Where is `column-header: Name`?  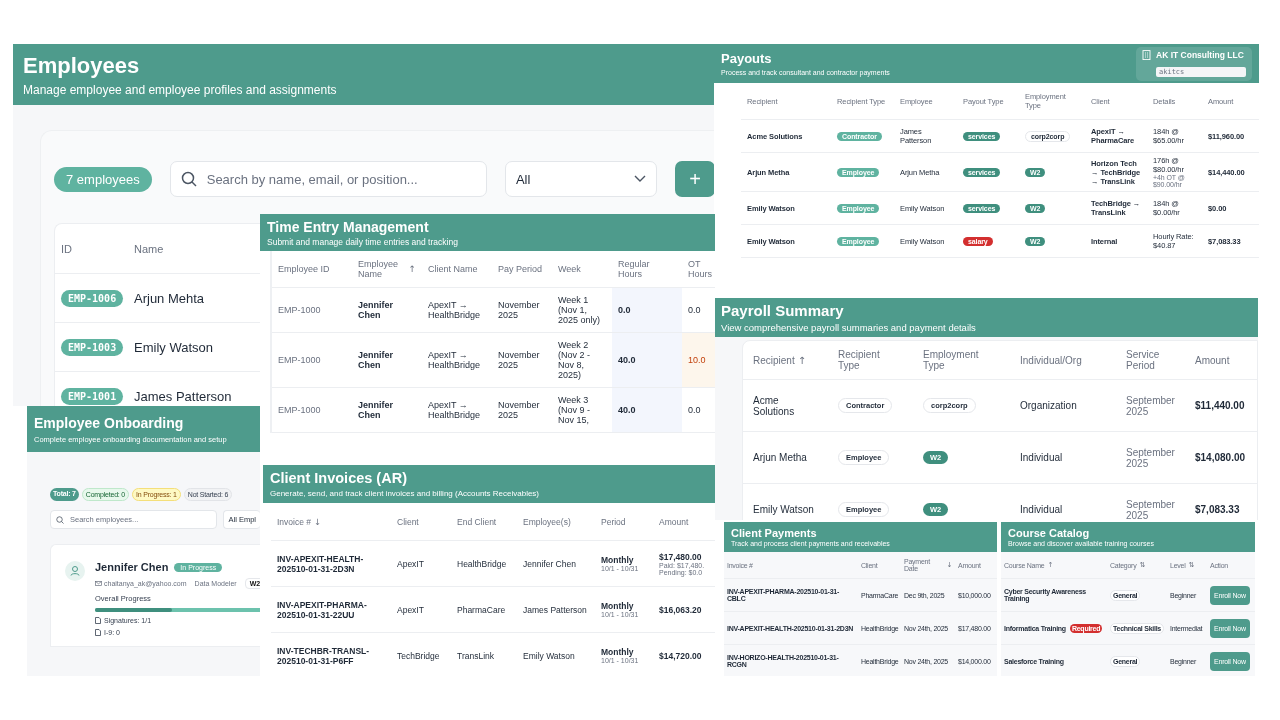
column-header: Name is located at coordinates (195, 248).